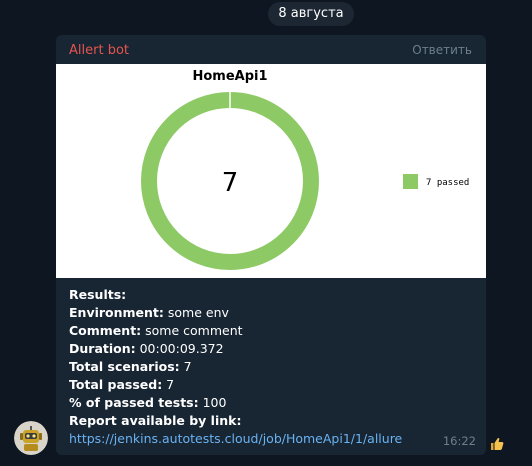  Describe the element at coordinates (229, 76) in the screenshot. I see `chart-title: HomeApi1` at that location.